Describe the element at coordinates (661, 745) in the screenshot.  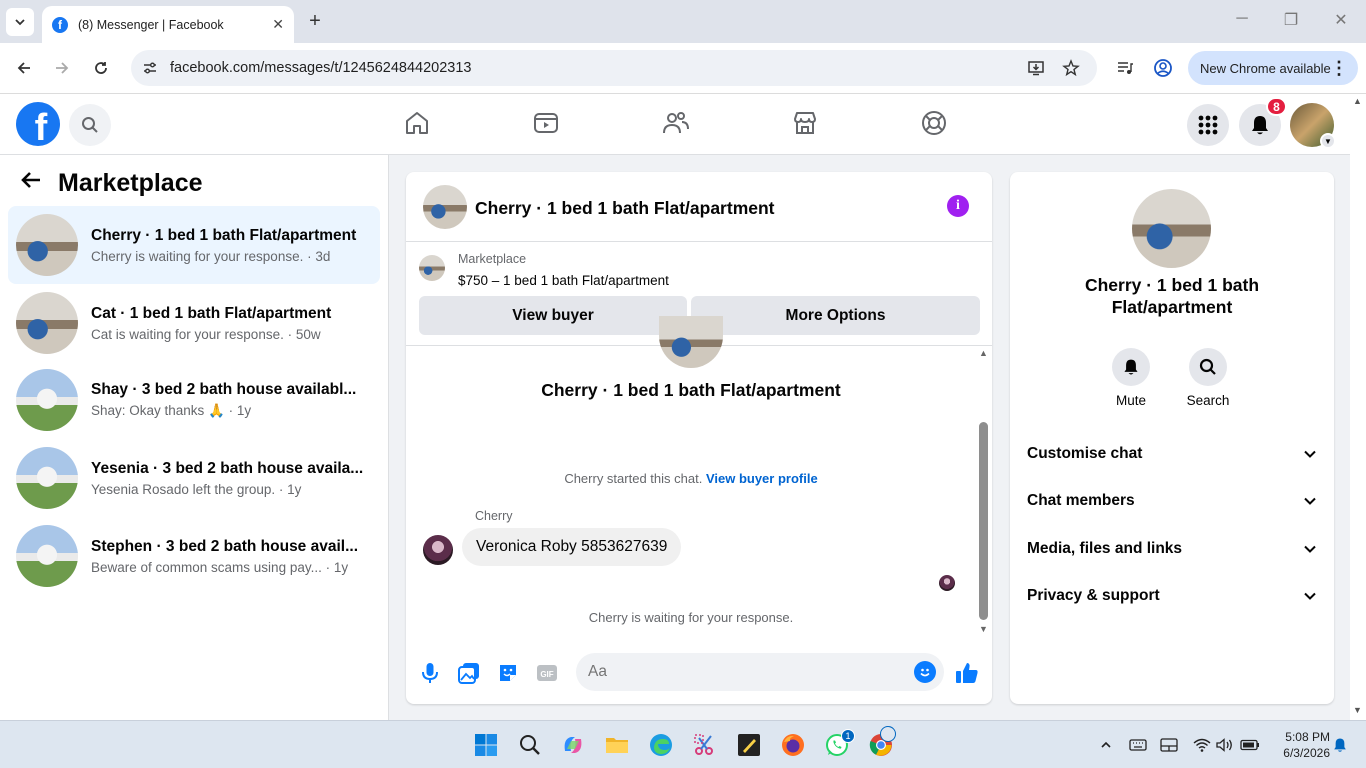
I see `edge-browser-icon` at that location.